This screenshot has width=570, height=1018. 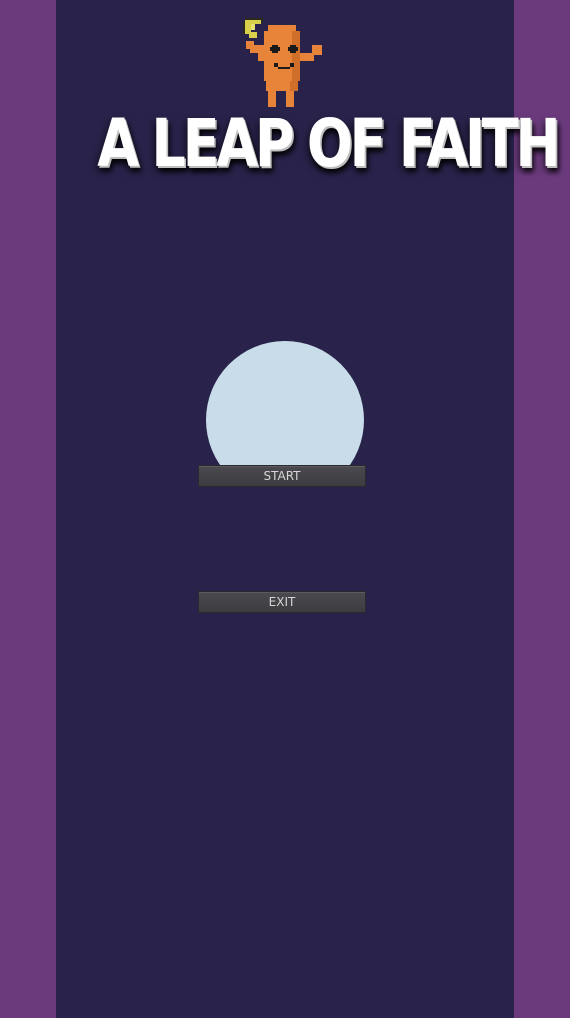 What do you see at coordinates (328, 143) in the screenshot?
I see `game-title: A LEAP OF FAITH` at bounding box center [328, 143].